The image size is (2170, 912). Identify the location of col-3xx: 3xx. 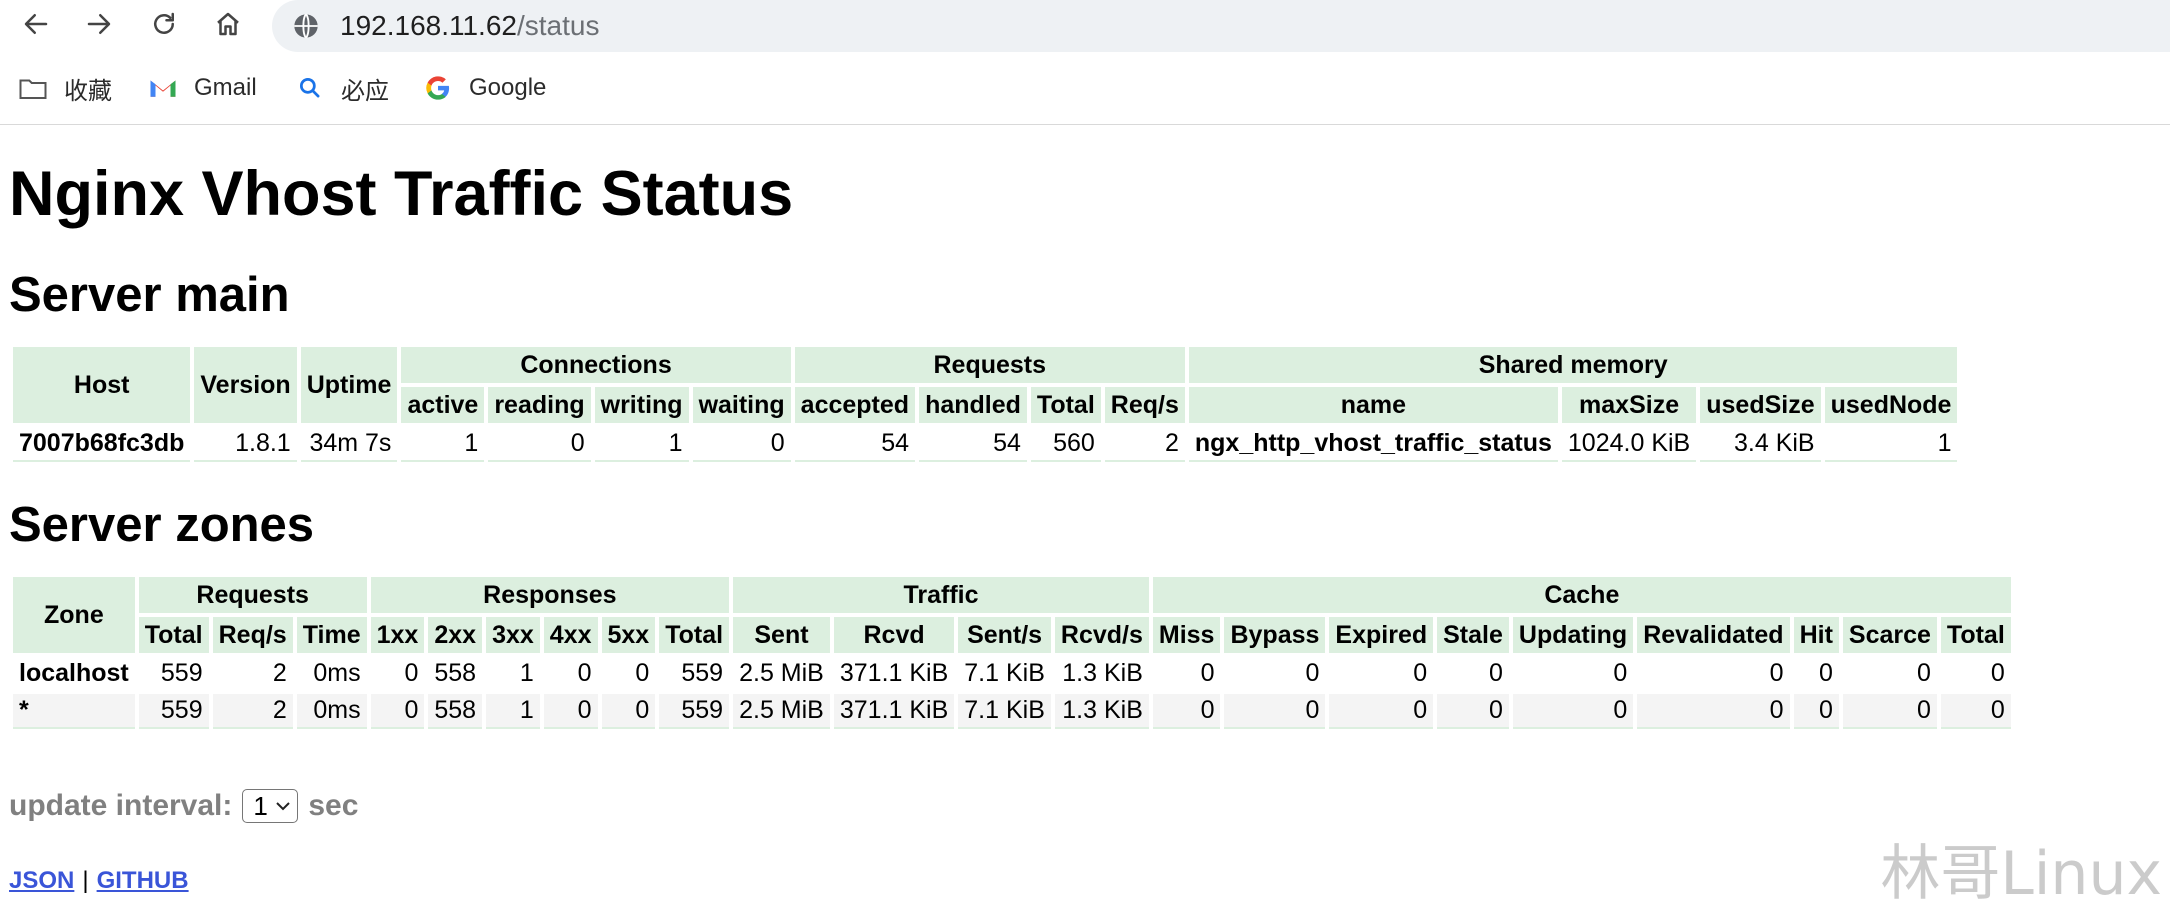
(513, 635).